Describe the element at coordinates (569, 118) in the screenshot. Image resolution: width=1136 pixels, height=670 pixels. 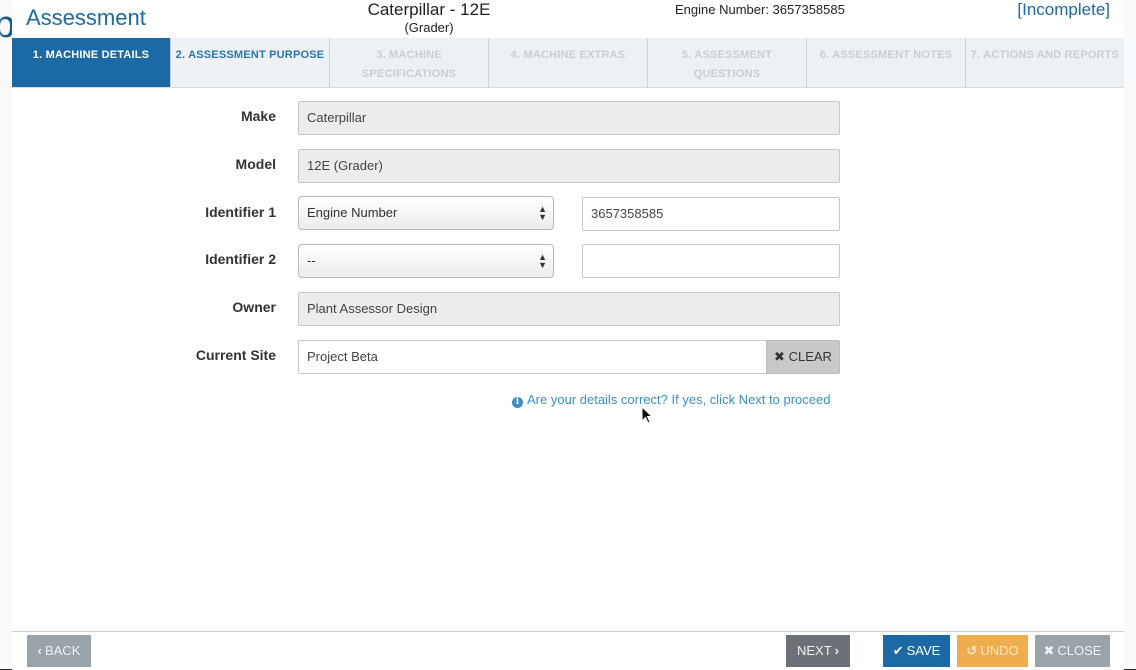
I see `make-field: Caterpillar` at that location.